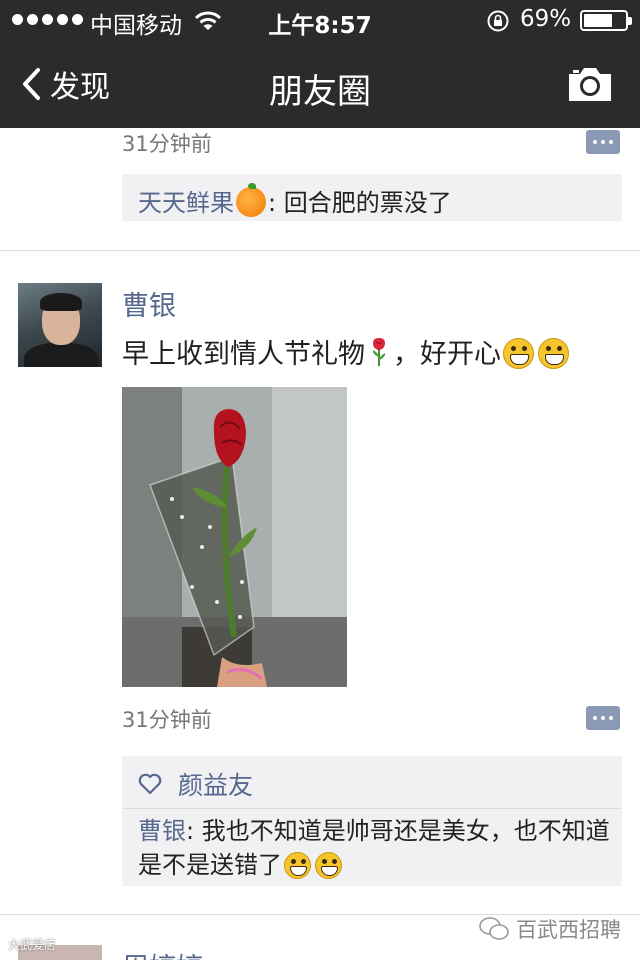 Image resolution: width=640 pixels, height=960 pixels. Describe the element at coordinates (494, 928) in the screenshot. I see `wechat-logo-icon` at that location.